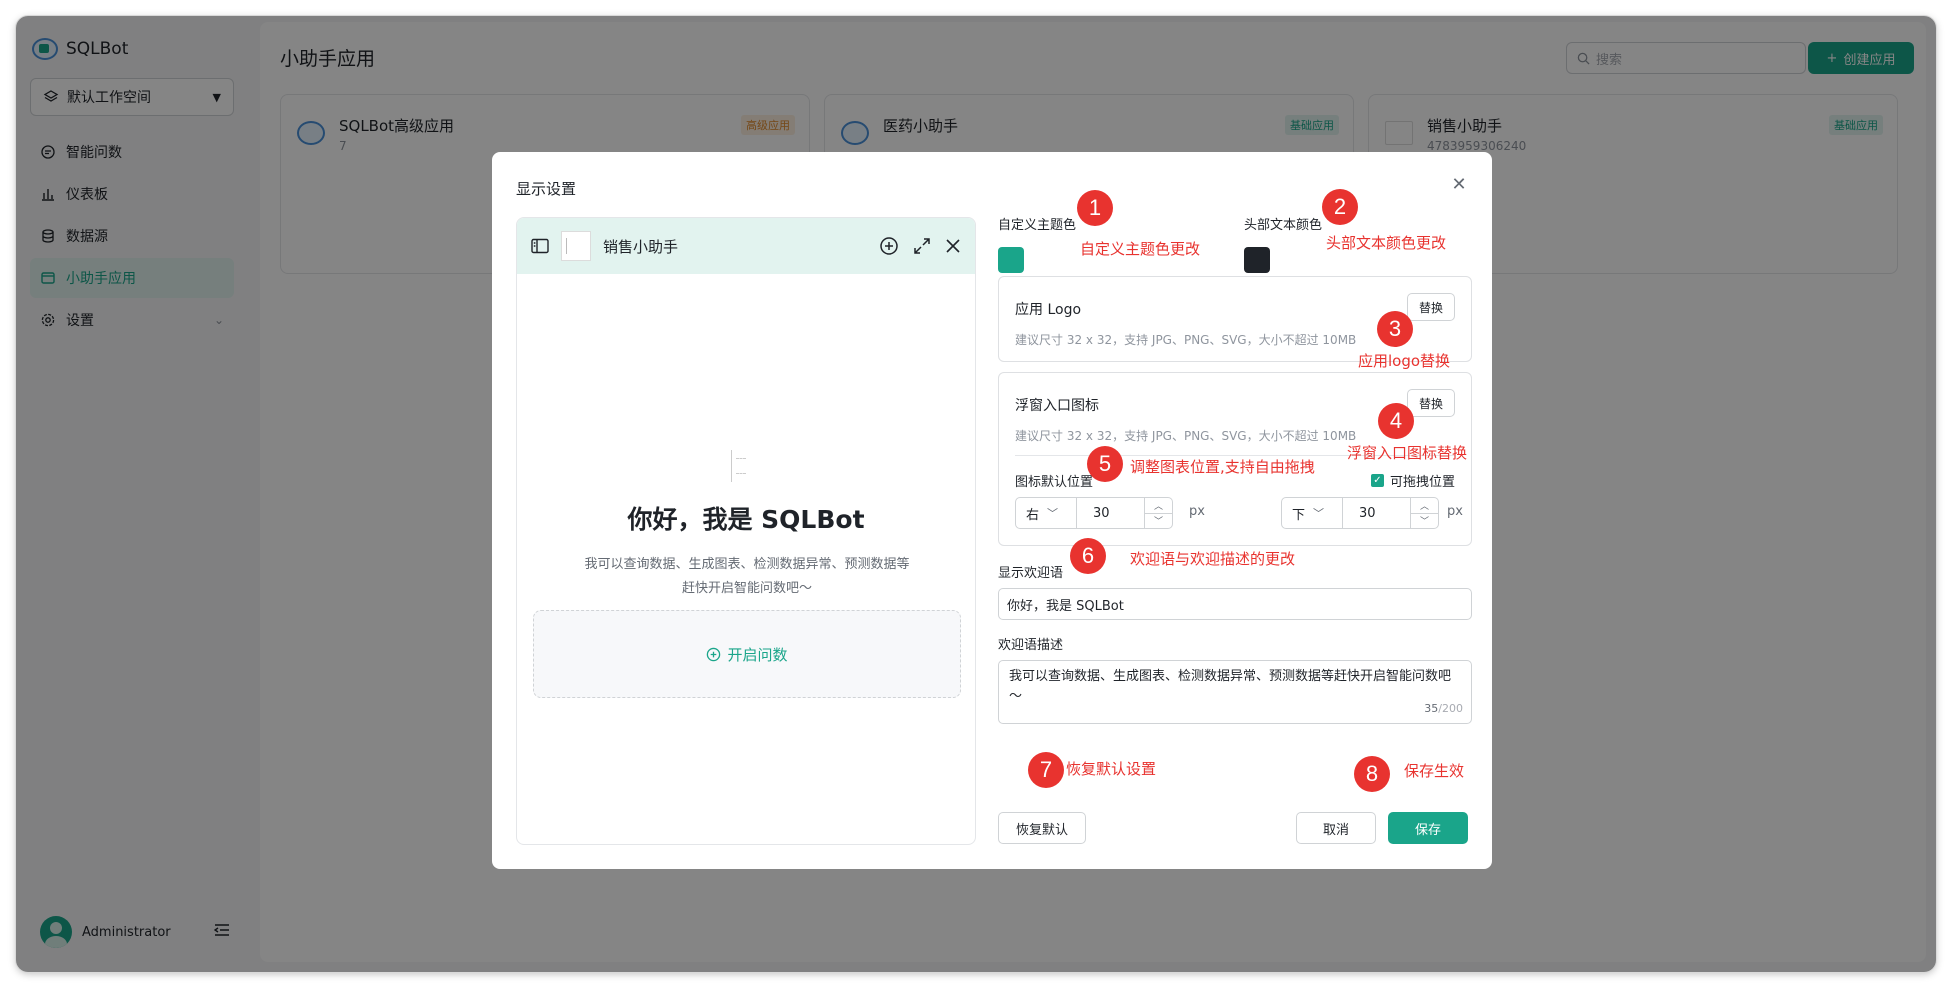  I want to click on float-icon-hint: 建议尺寸 32 x 32，支持 JPG、PNG、SVG，大小不超过 10MB, so click(1186, 436).